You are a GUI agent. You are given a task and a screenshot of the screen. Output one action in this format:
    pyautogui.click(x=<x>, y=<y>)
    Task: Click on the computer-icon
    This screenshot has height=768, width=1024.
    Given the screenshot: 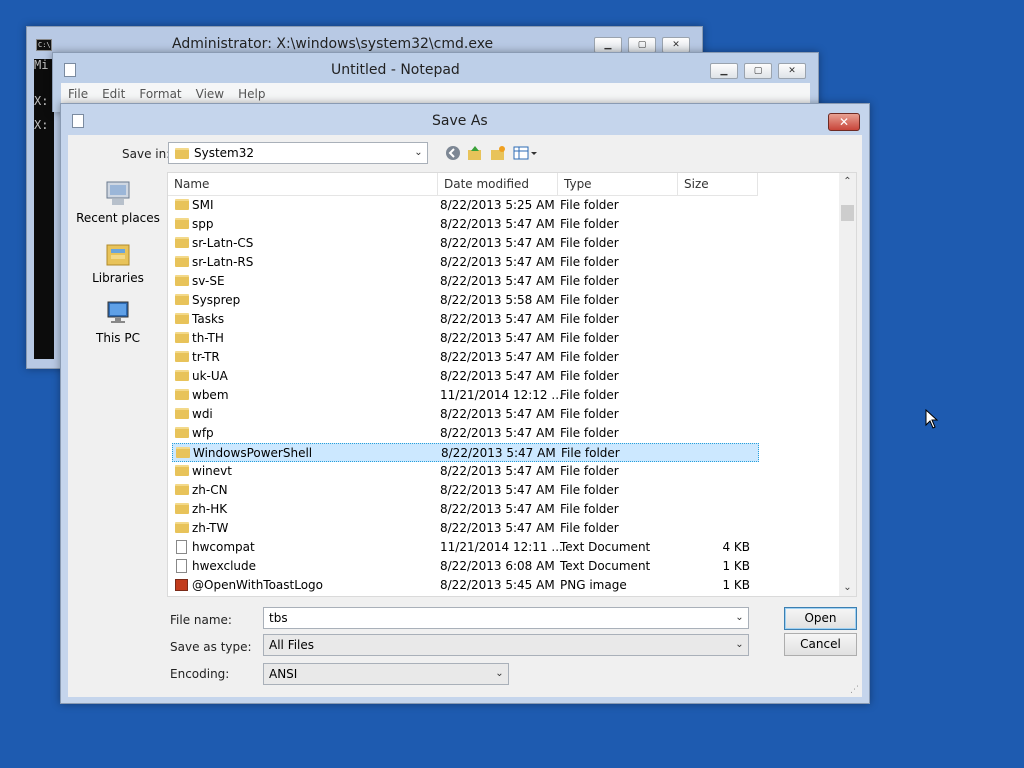 What is the action you would take?
    pyautogui.click(x=118, y=312)
    